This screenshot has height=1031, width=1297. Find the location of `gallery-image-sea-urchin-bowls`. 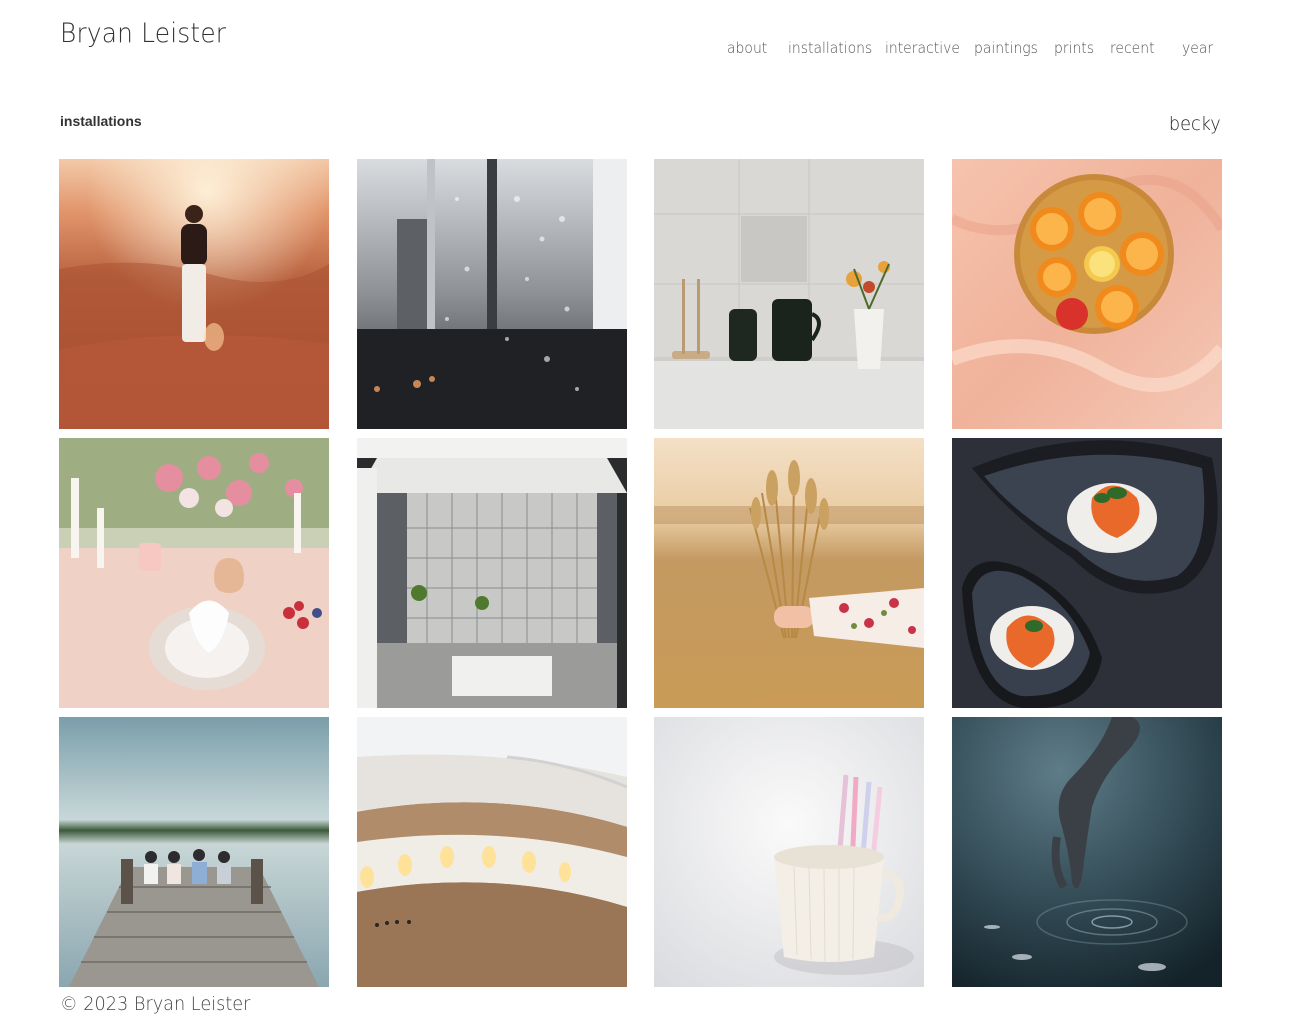

gallery-image-sea-urchin-bowls is located at coordinates (1087, 573).